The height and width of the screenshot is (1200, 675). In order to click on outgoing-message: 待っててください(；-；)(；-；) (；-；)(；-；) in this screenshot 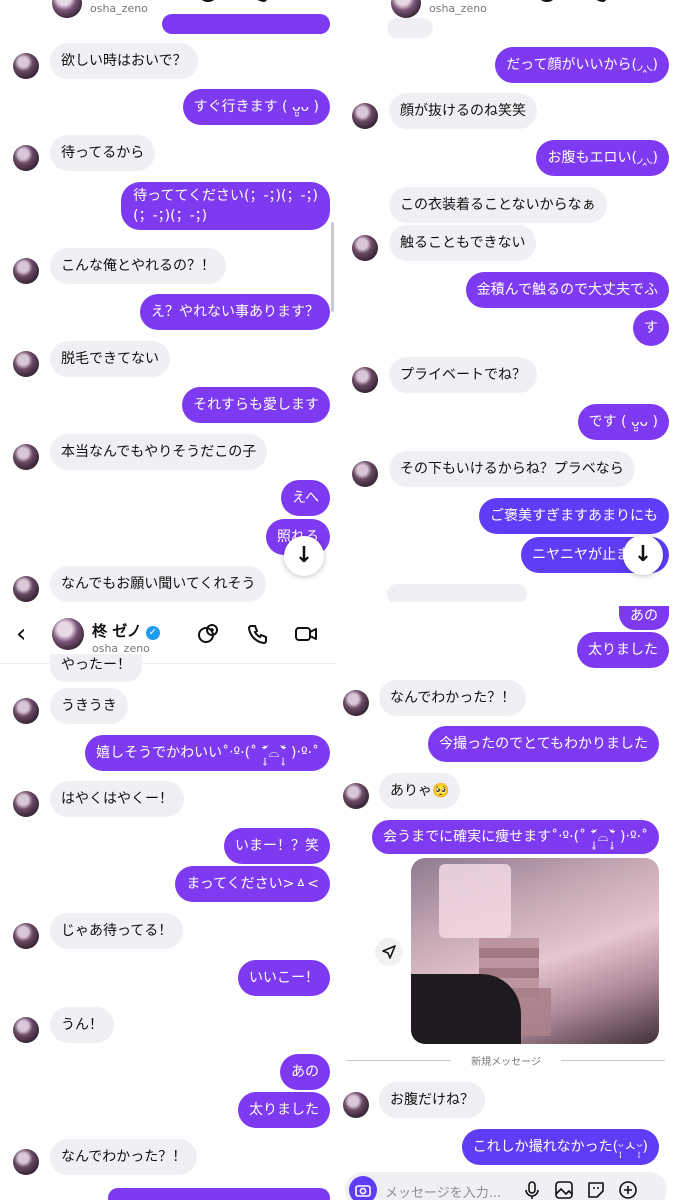, I will do `click(225, 206)`.